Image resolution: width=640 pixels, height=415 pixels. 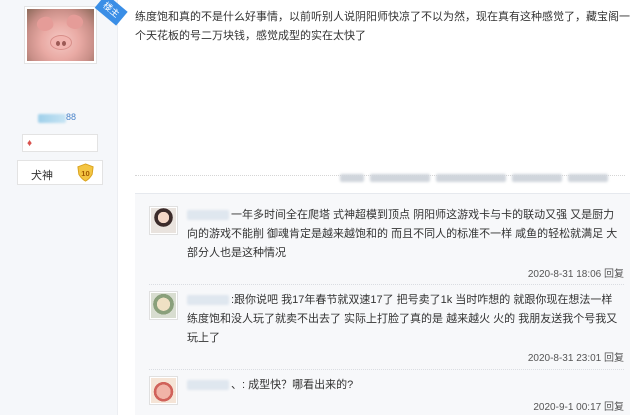 What do you see at coordinates (52, 118) in the screenshot?
I see `username-blurred` at bounding box center [52, 118].